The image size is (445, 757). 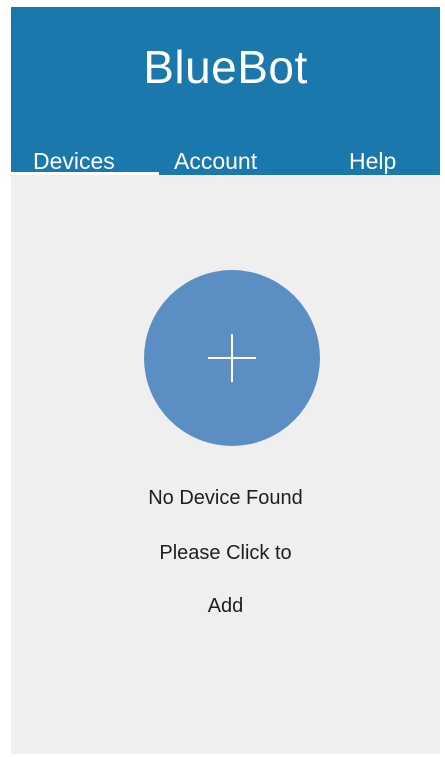 What do you see at coordinates (225, 553) in the screenshot?
I see `empty-state-hint-line1: Please Click to` at bounding box center [225, 553].